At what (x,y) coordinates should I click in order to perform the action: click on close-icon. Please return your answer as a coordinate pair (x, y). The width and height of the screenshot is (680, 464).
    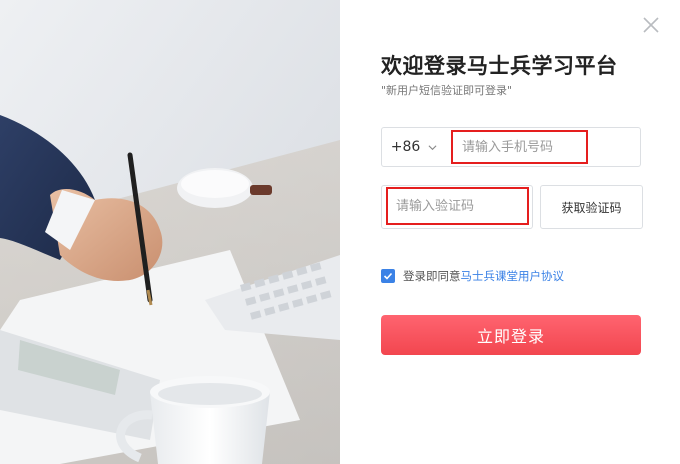
    Looking at the image, I should click on (651, 25).